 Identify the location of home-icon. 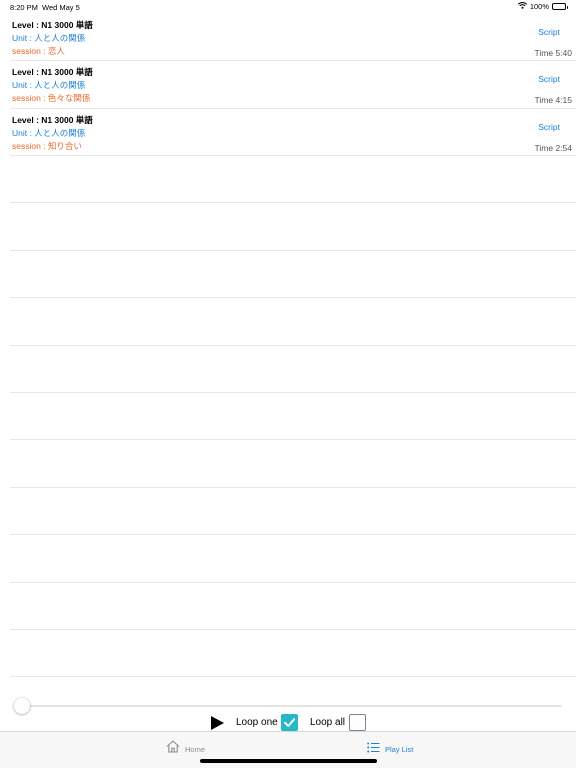
(173, 749).